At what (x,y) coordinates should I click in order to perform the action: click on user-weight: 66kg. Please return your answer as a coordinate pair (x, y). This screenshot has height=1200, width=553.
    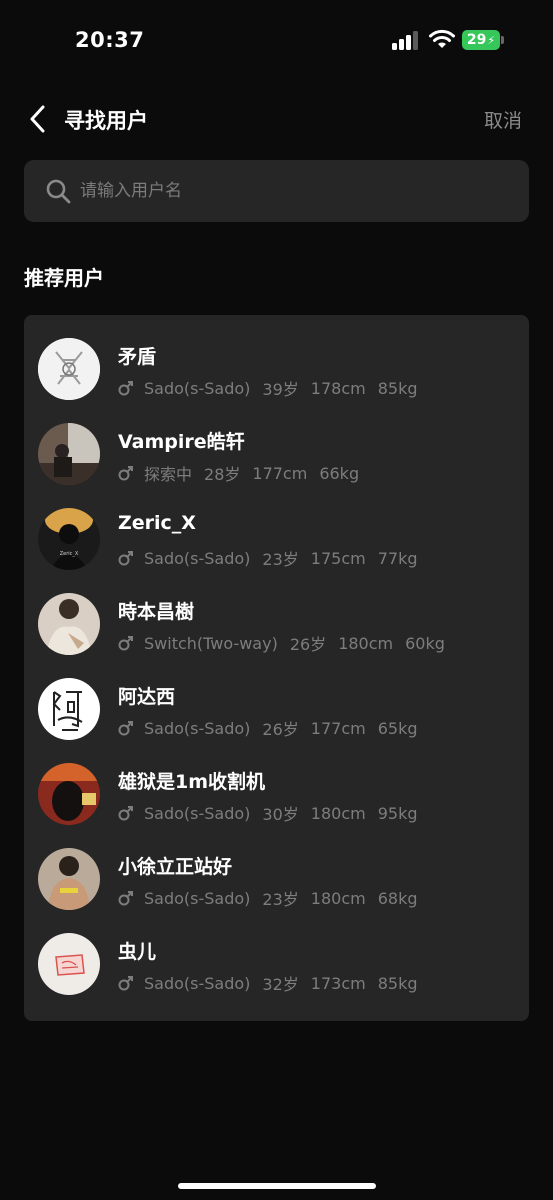
    Looking at the image, I should click on (339, 473).